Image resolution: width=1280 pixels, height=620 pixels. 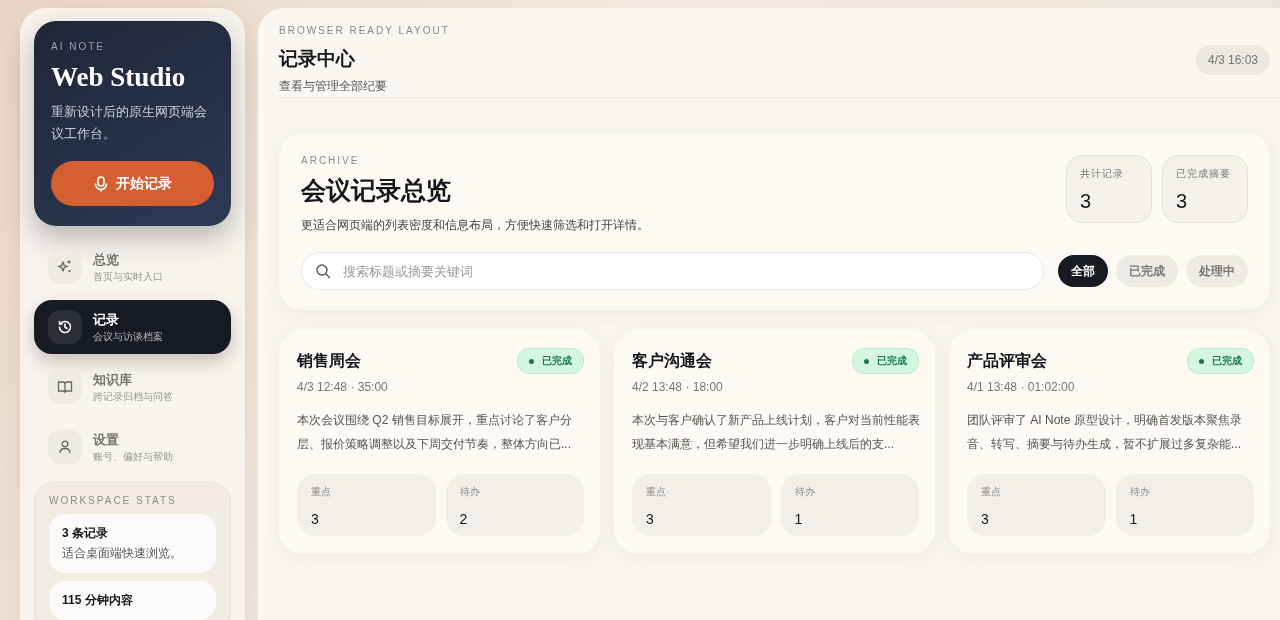 What do you see at coordinates (1204, 174) in the screenshot?
I see `counter-label: 已完成摘要` at bounding box center [1204, 174].